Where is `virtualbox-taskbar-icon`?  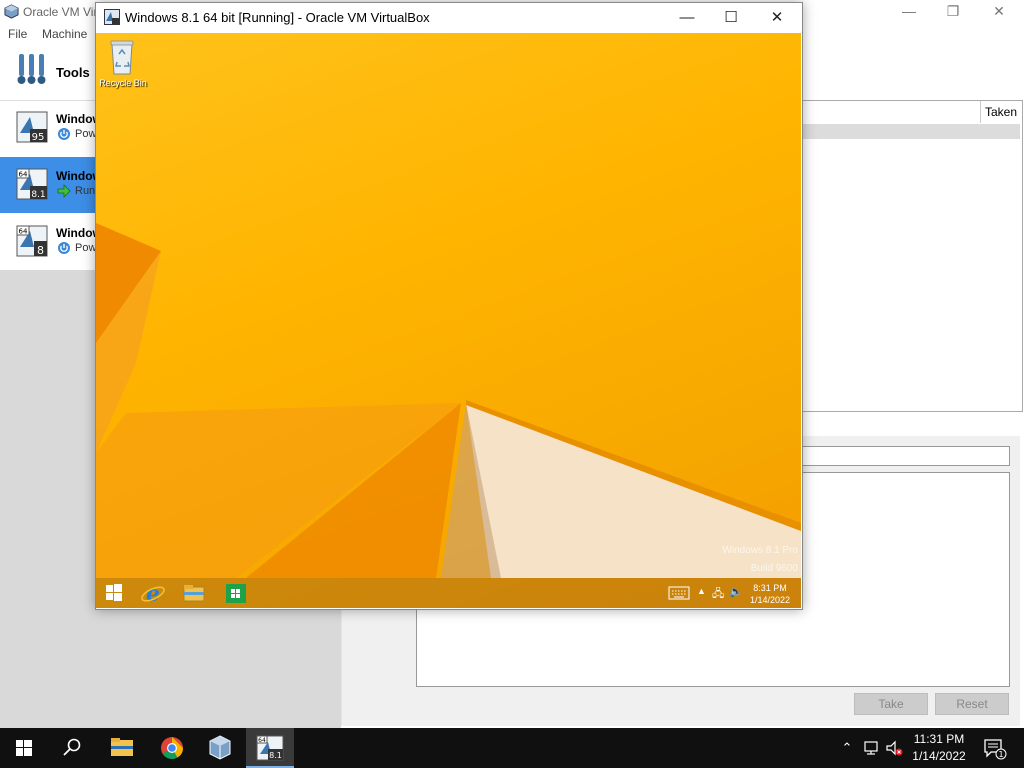
virtualbox-taskbar-icon is located at coordinates (220, 748).